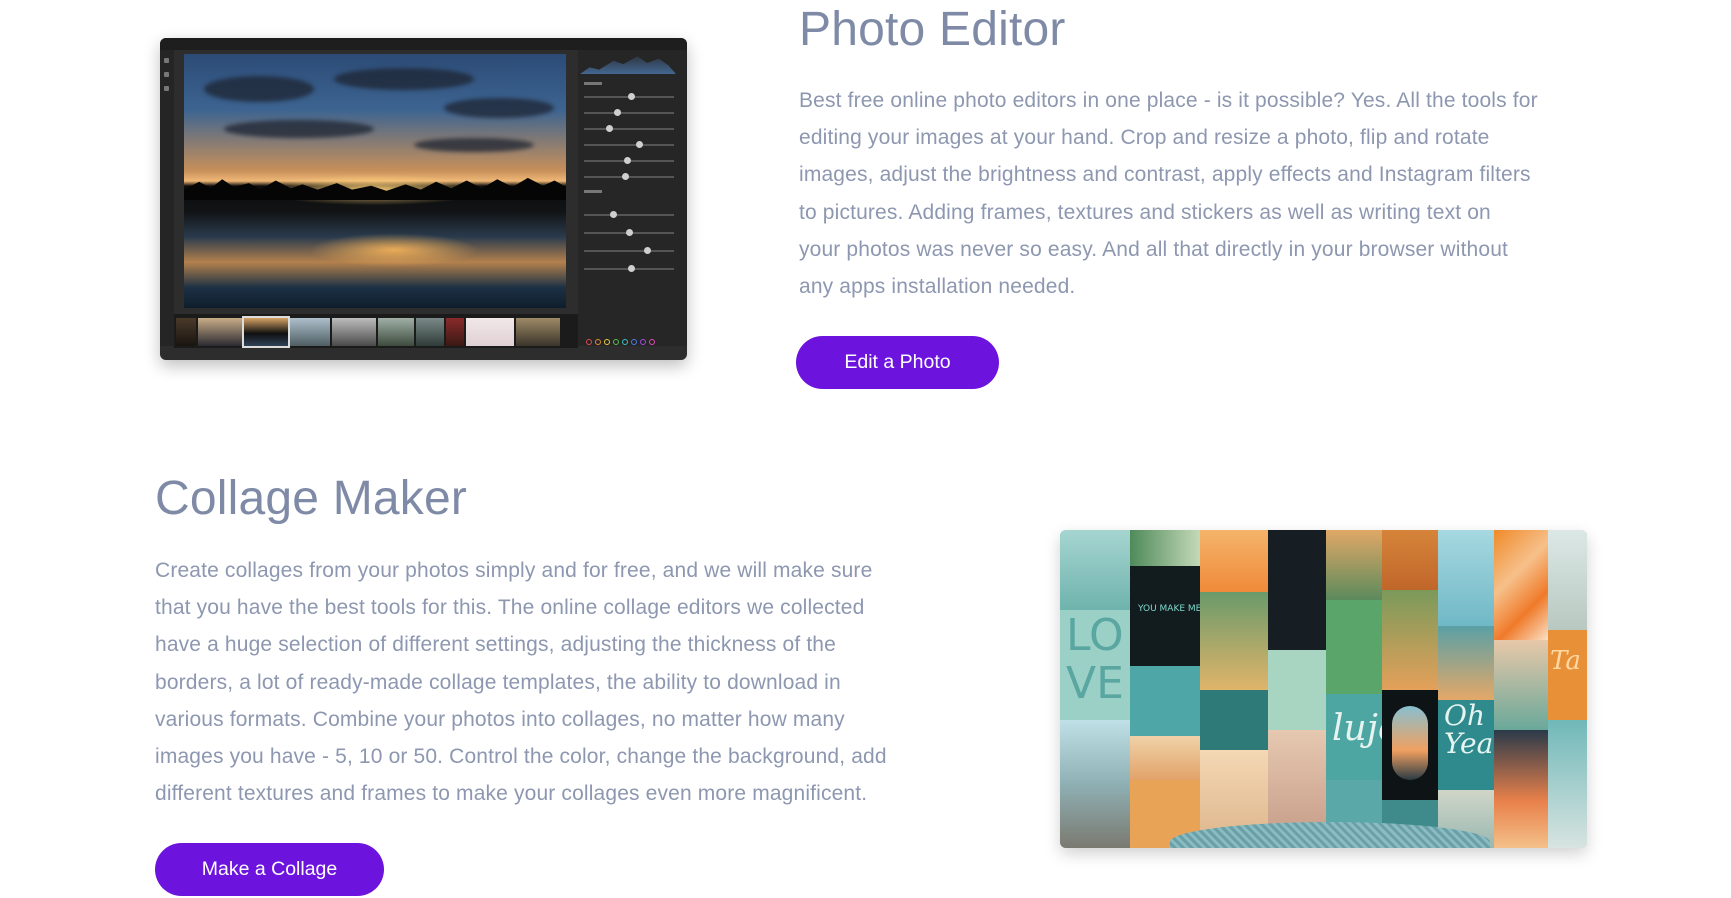  Describe the element at coordinates (423, 44) in the screenshot. I see `editor-top-bar` at that location.